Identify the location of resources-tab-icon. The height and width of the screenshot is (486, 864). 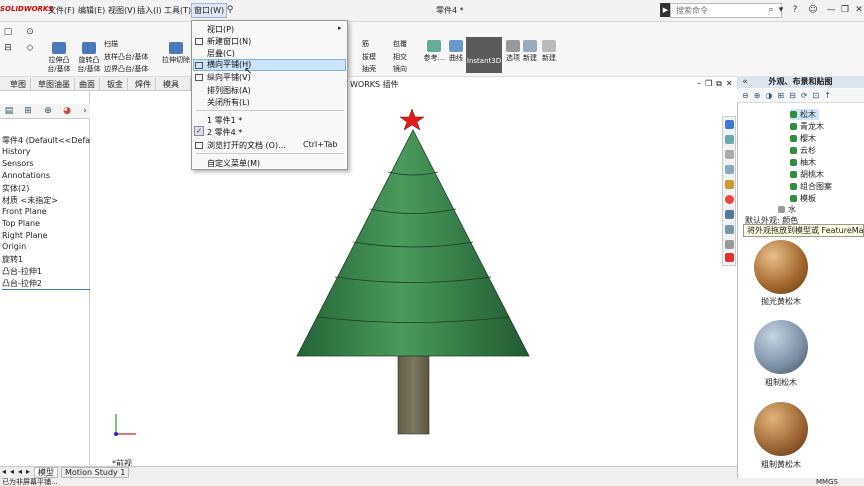
(729, 124).